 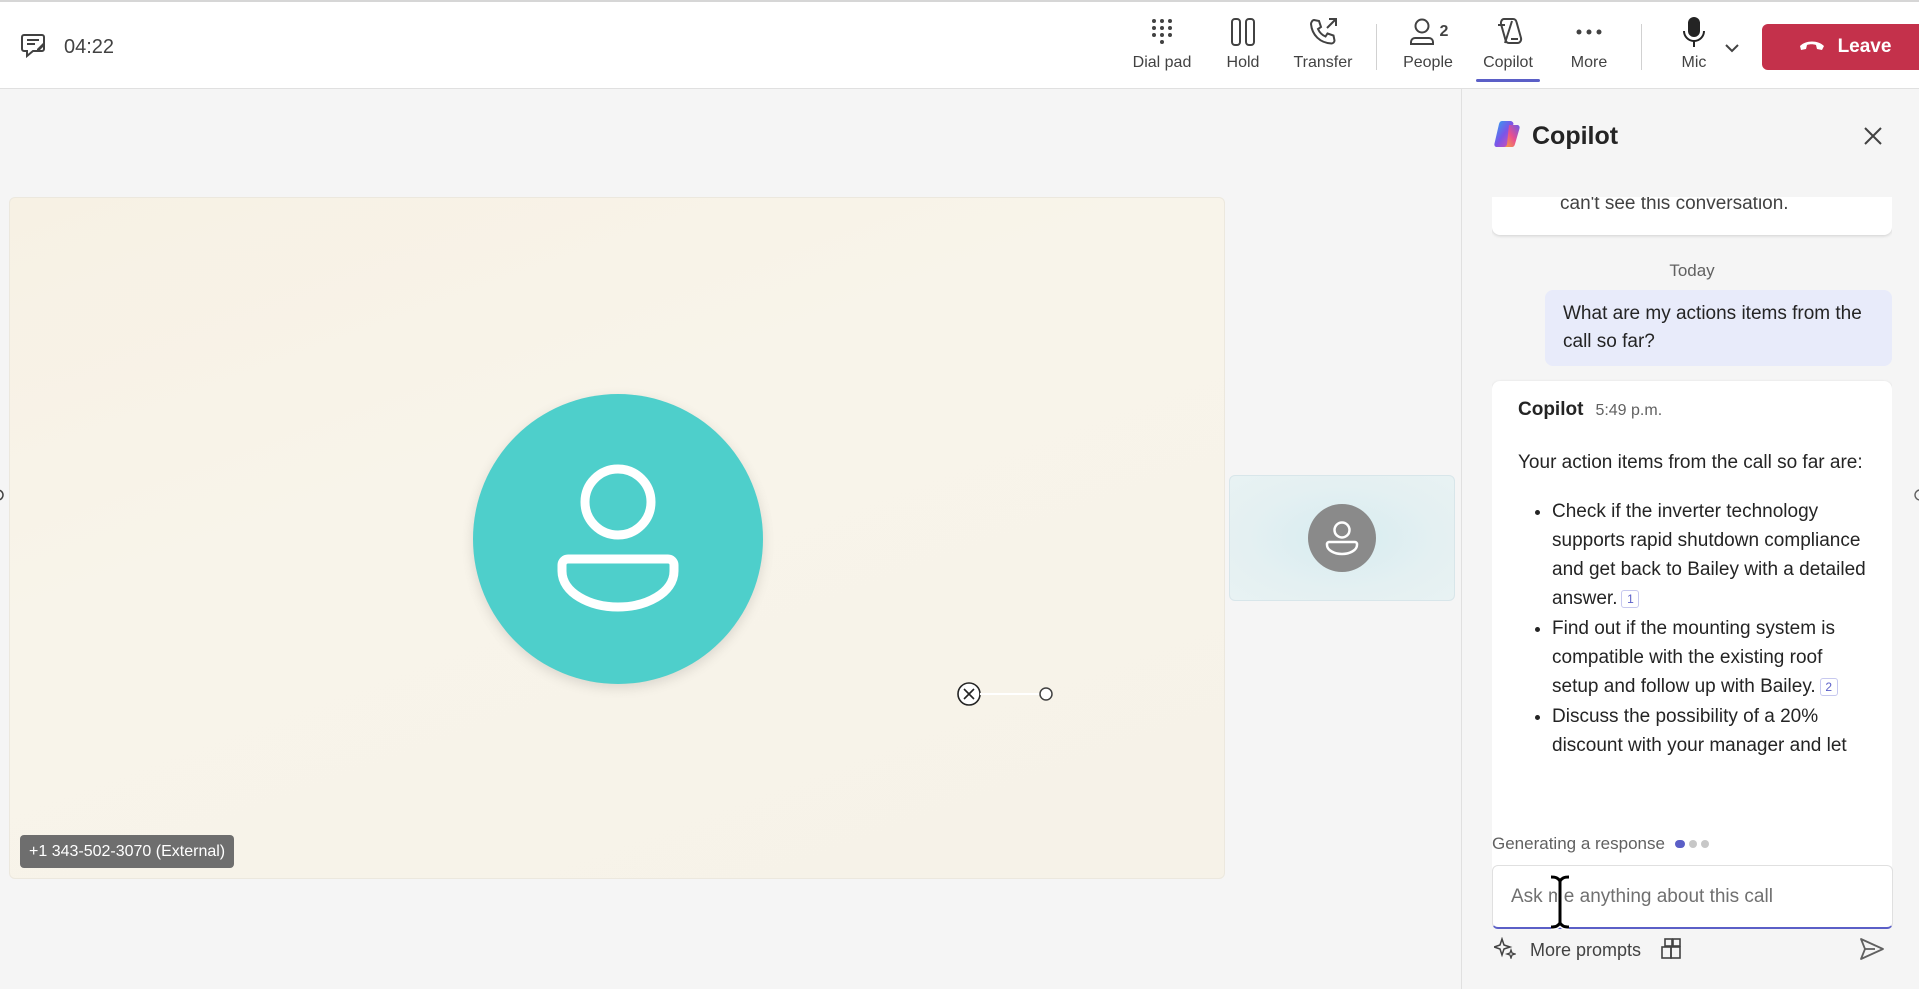 What do you see at coordinates (1872, 951) in the screenshot?
I see `send-icon` at bounding box center [1872, 951].